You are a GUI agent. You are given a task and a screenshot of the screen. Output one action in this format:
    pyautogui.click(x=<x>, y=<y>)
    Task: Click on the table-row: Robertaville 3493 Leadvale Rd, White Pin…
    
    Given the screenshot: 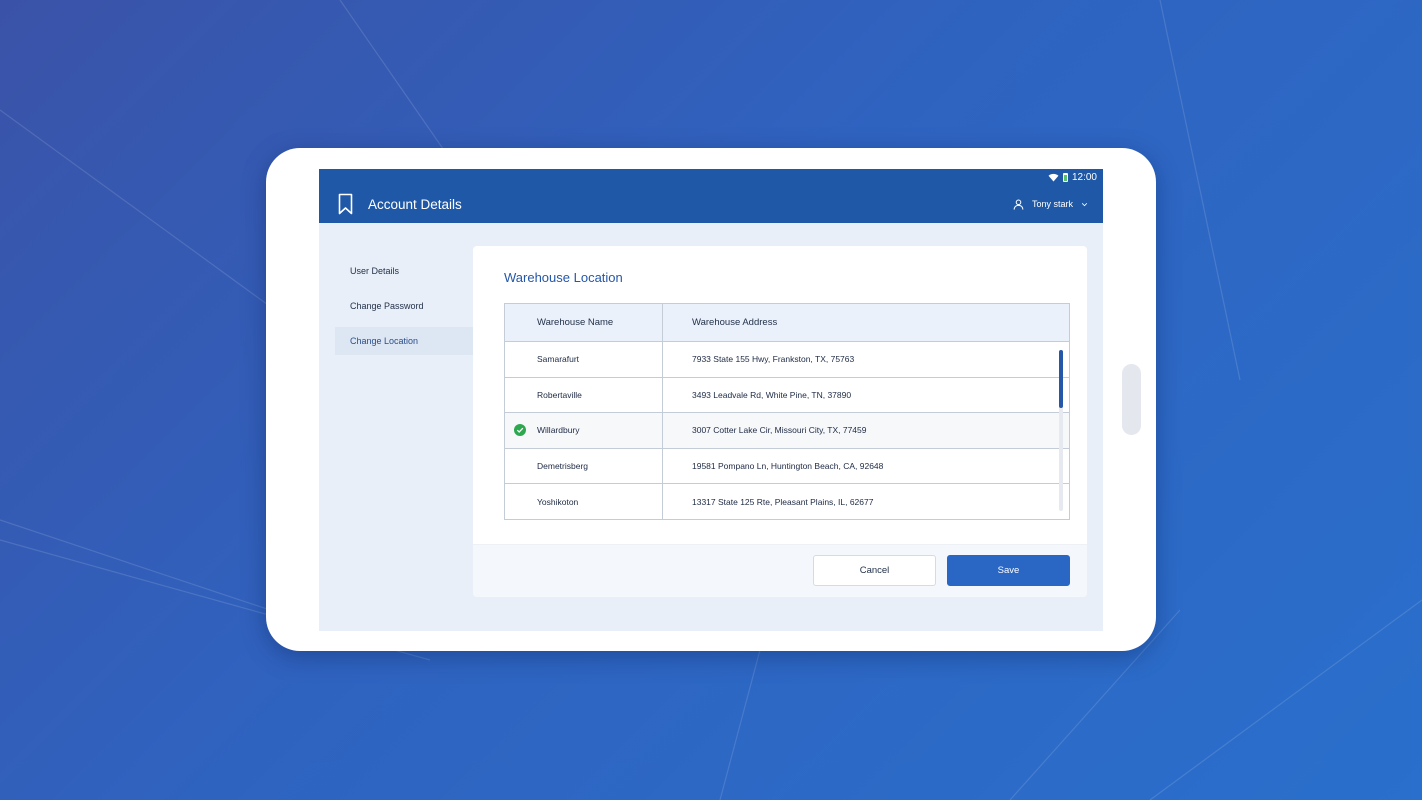 What is the action you would take?
    pyautogui.click(x=787, y=395)
    